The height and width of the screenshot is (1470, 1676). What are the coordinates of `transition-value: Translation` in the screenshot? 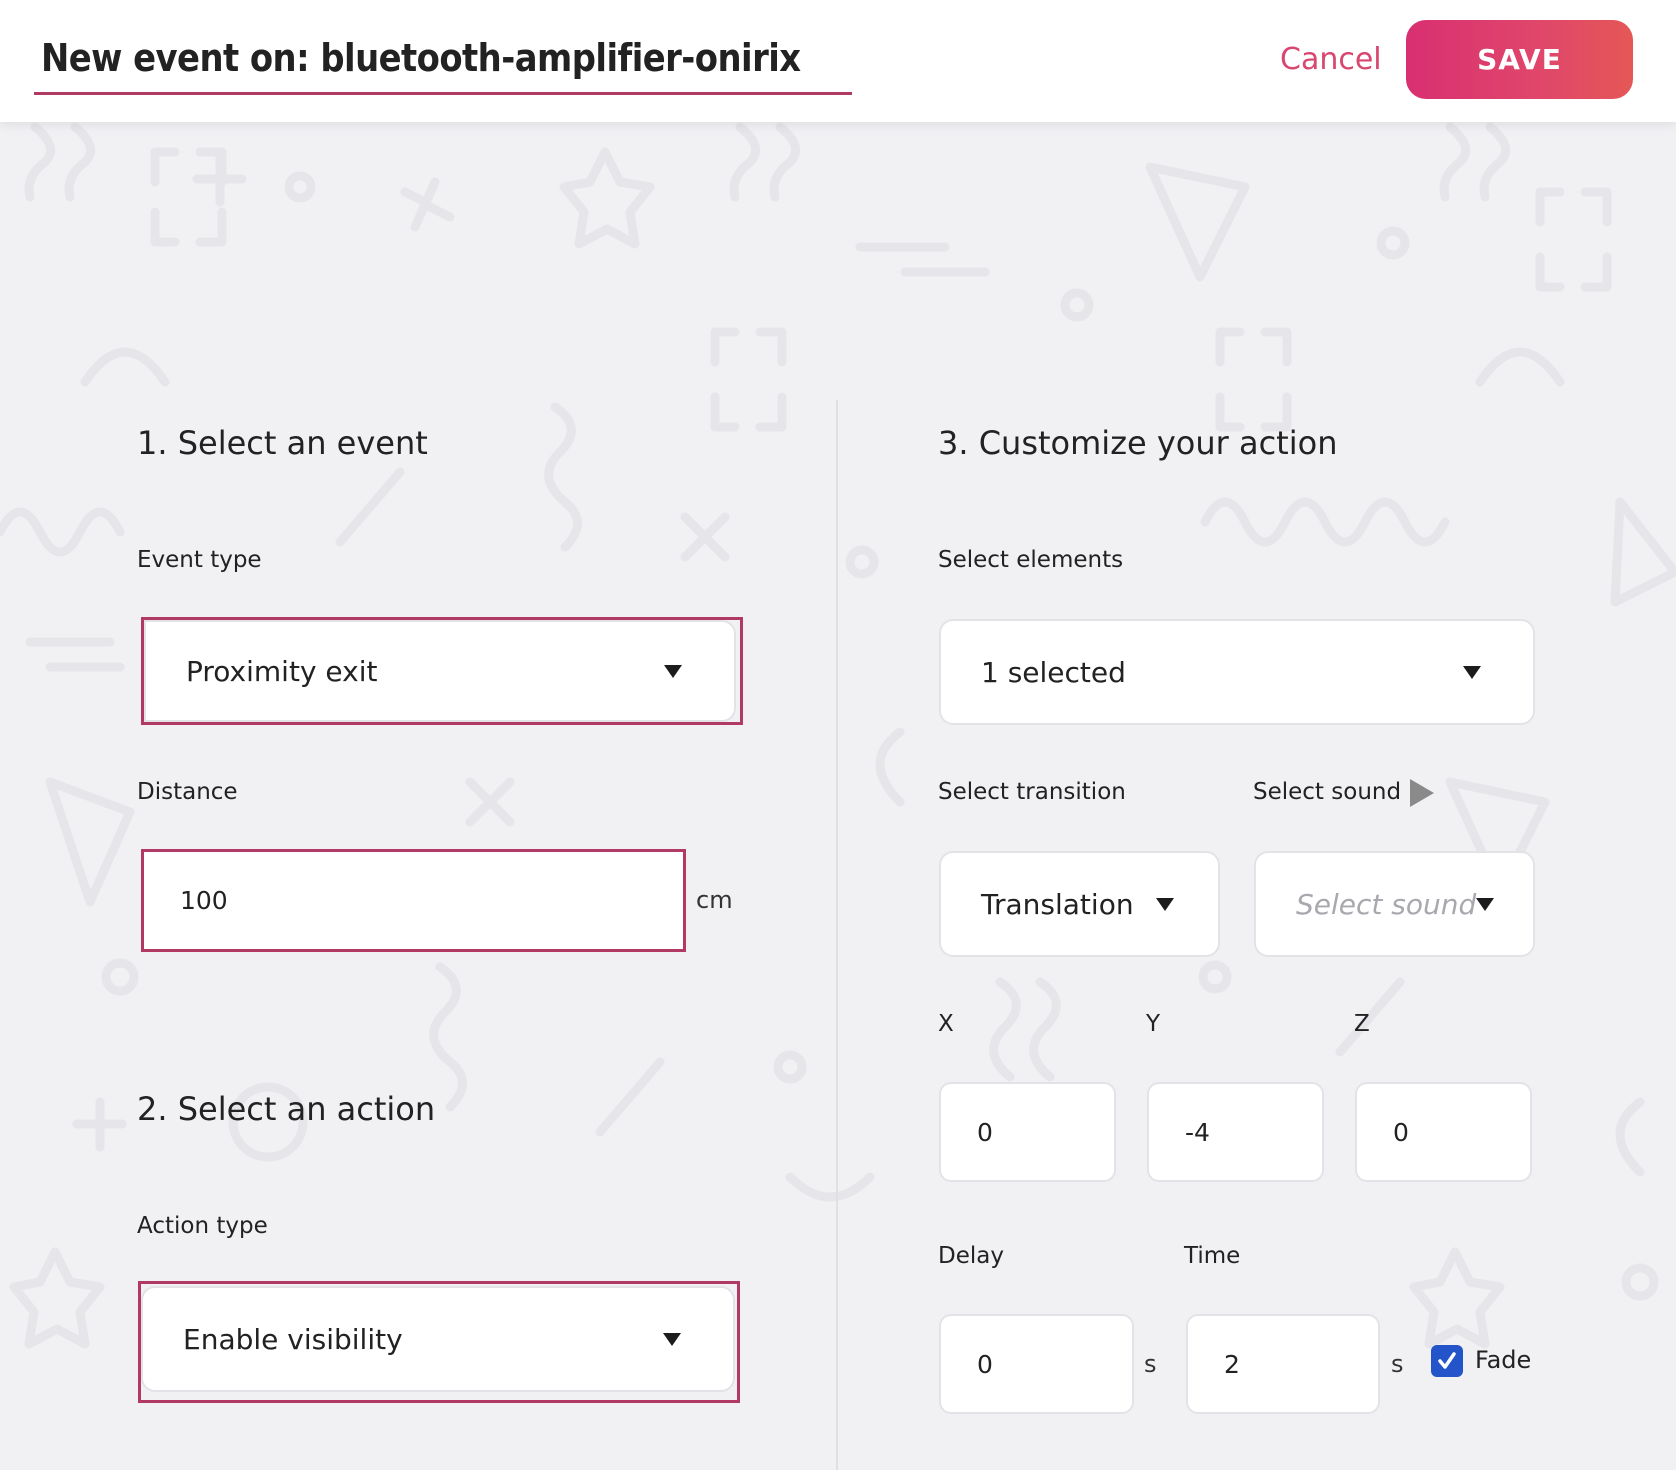 It's located at (1057, 904).